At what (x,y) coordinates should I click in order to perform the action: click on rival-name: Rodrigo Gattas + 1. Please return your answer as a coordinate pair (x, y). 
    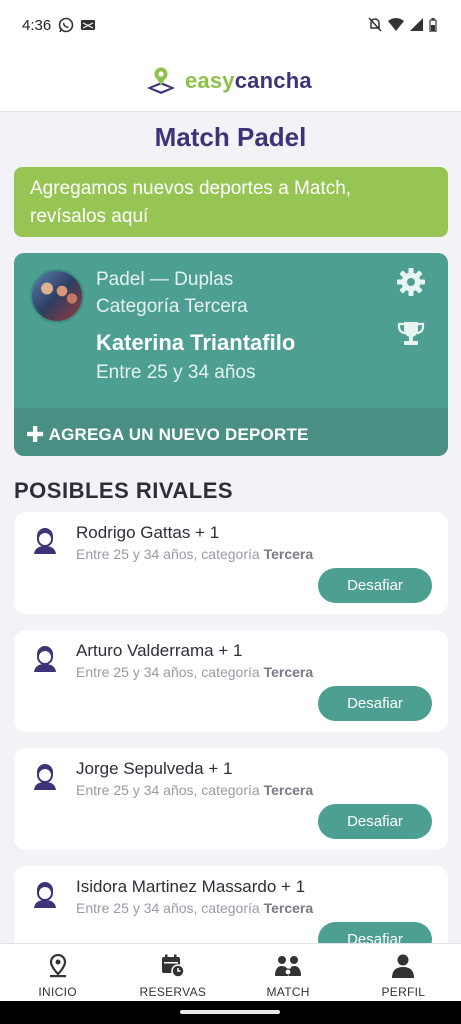
    Looking at the image, I should click on (148, 532).